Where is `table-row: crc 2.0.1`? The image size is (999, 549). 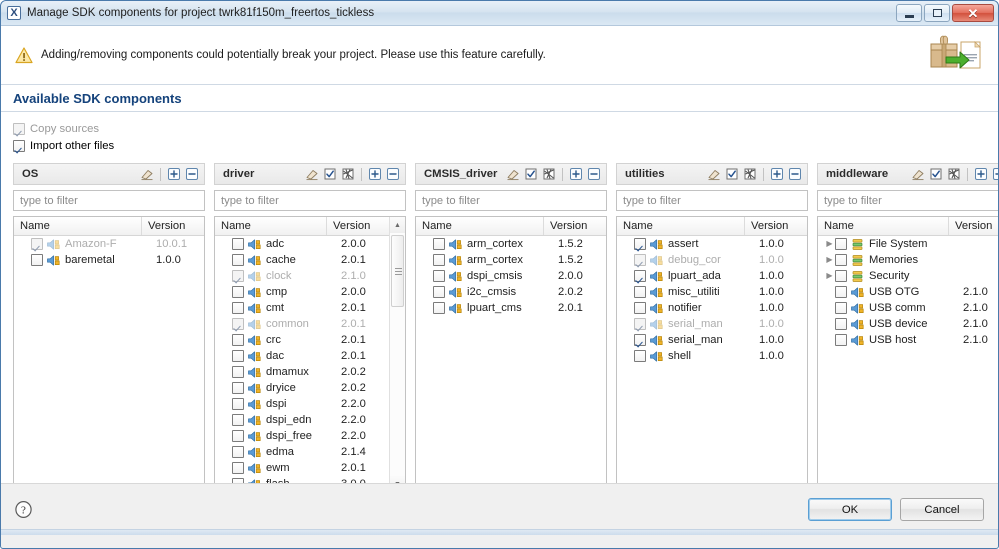
table-row: crc 2.0.1 is located at coordinates (302, 340).